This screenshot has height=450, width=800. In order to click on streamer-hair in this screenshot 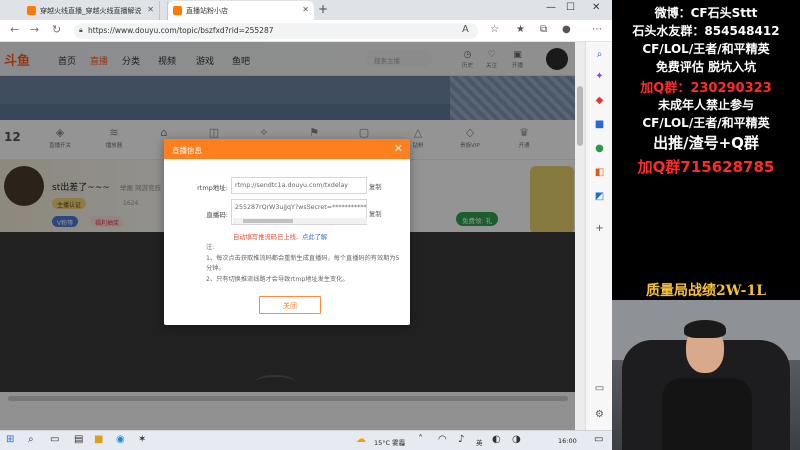, I will do `click(705, 329)`.